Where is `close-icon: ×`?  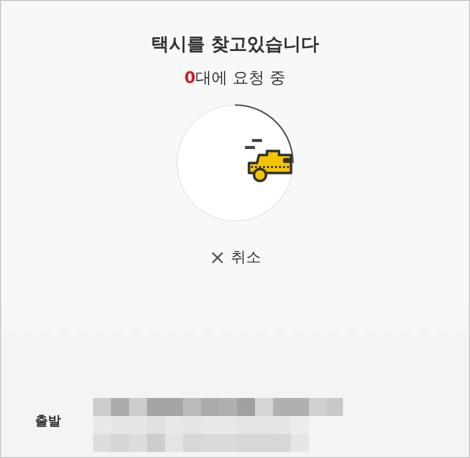
close-icon: × is located at coordinates (217, 257).